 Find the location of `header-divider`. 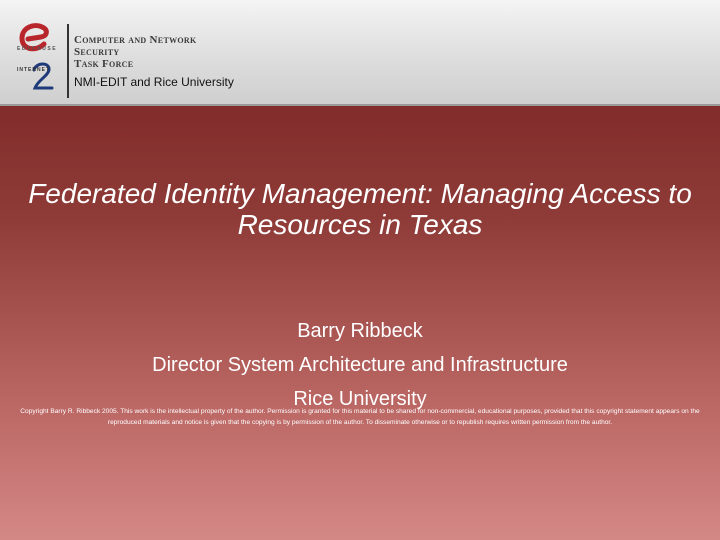

header-divider is located at coordinates (68, 61).